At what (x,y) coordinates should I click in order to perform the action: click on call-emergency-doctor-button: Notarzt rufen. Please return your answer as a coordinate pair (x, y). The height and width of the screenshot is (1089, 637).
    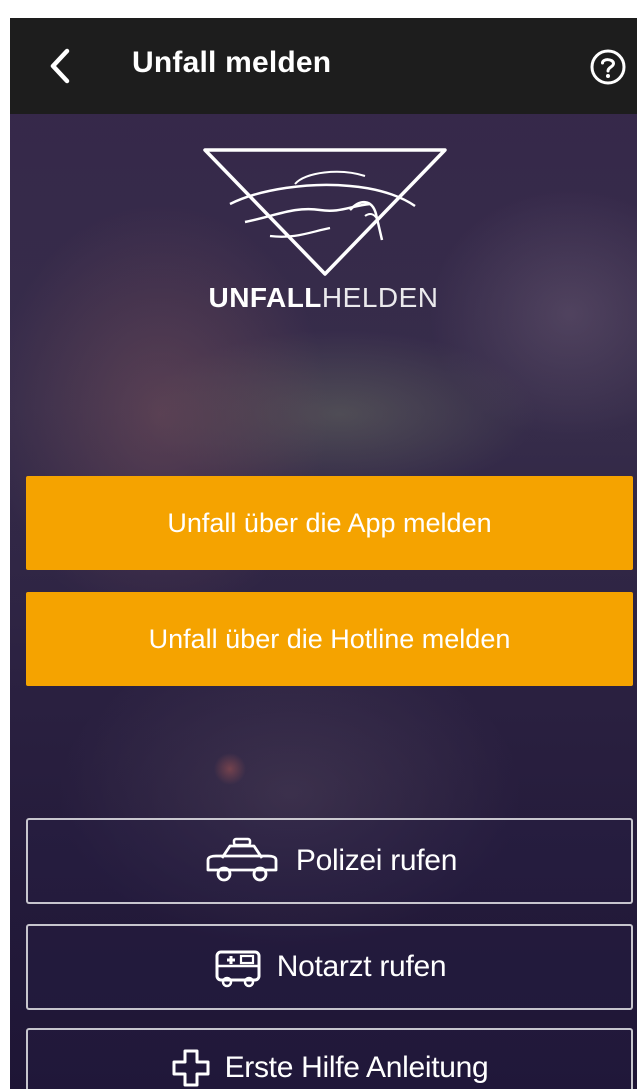
    Looking at the image, I should click on (329, 967).